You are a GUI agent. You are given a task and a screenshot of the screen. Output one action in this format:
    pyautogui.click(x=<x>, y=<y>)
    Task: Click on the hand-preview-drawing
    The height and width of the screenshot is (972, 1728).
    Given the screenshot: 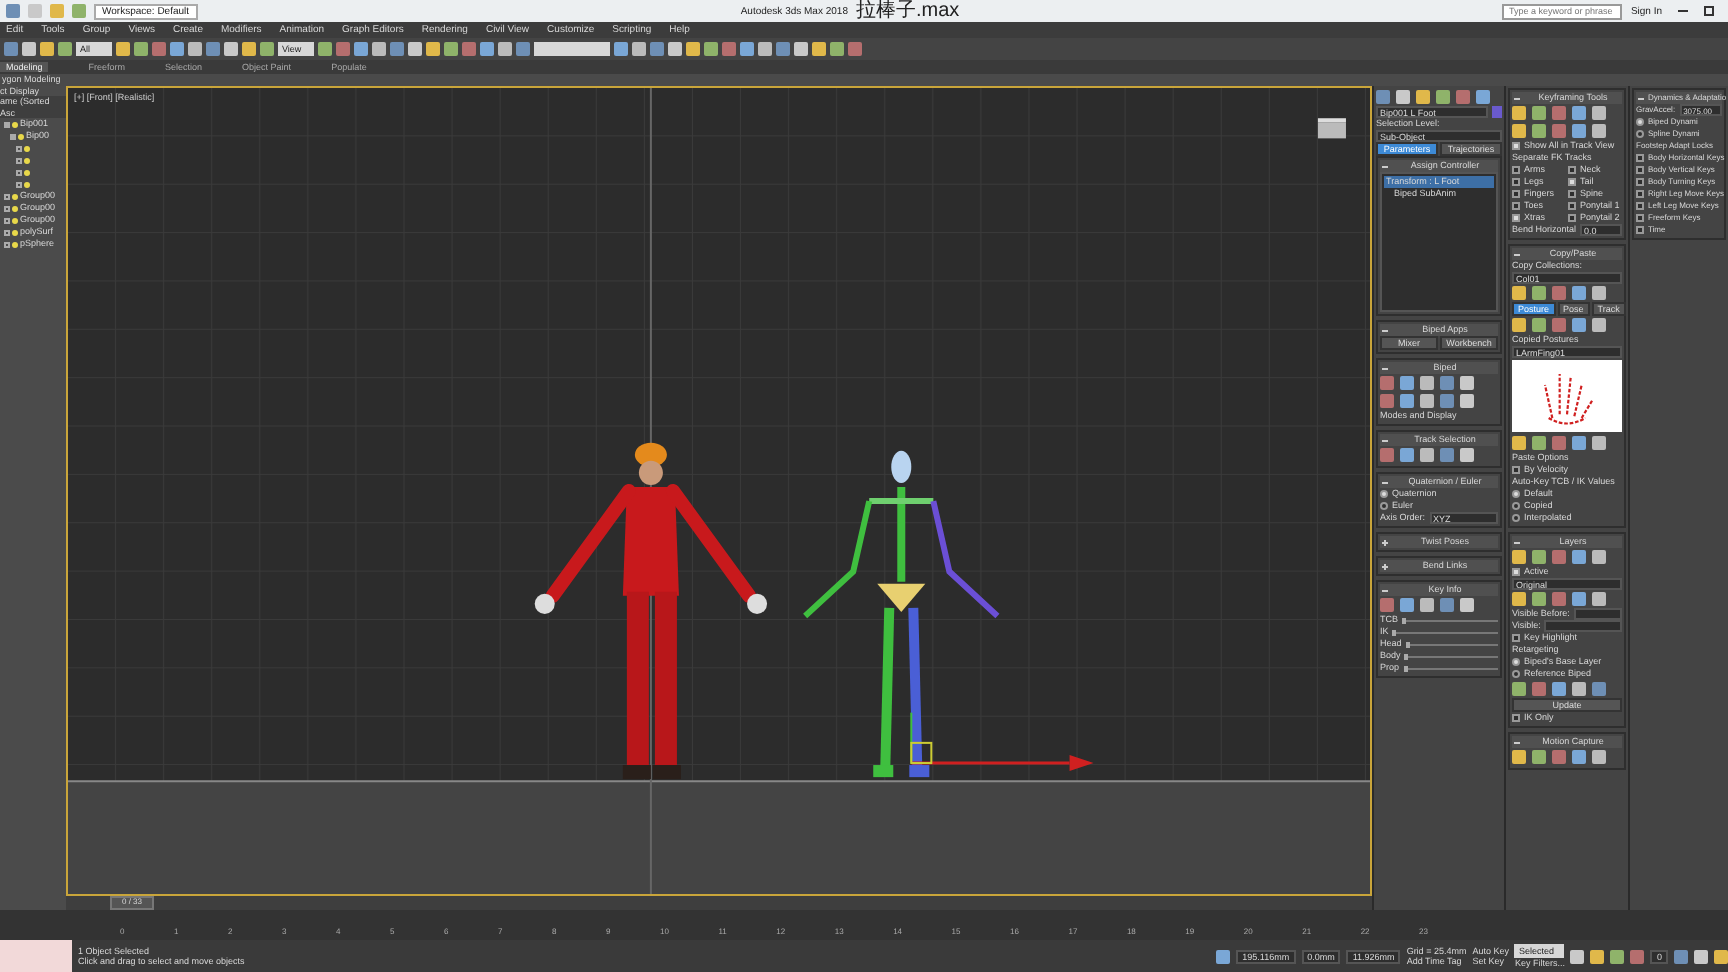 What is the action you would take?
    pyautogui.click(x=1567, y=396)
    